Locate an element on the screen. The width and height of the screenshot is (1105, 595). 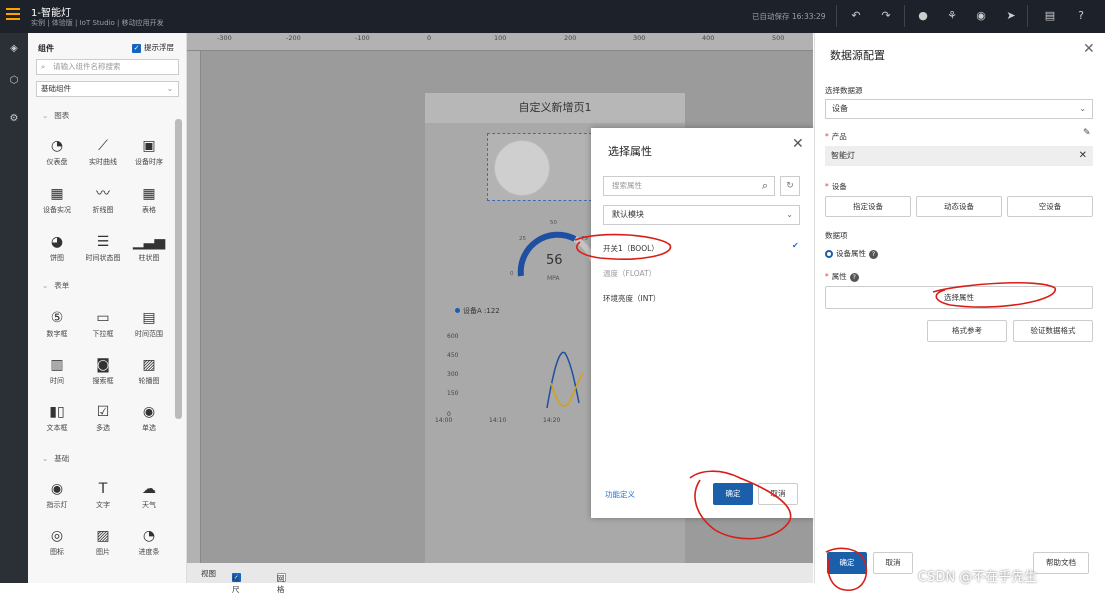
item-line-chart: 〰折线图 is located at coordinates (103, 200).